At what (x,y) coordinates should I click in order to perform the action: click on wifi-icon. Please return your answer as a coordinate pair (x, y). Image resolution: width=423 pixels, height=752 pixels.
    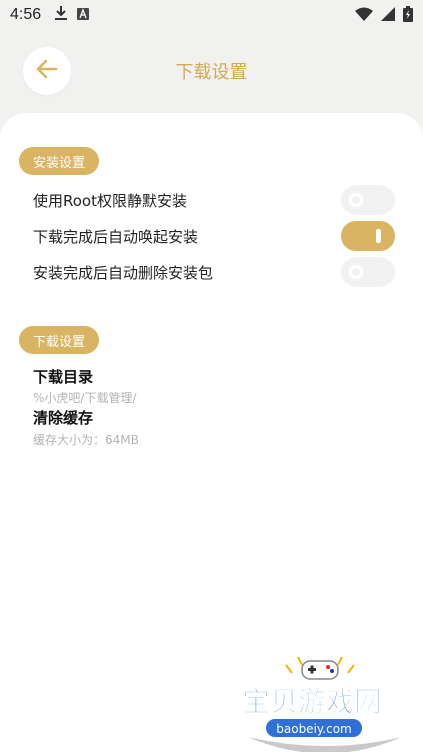
    Looking at the image, I should click on (364, 16).